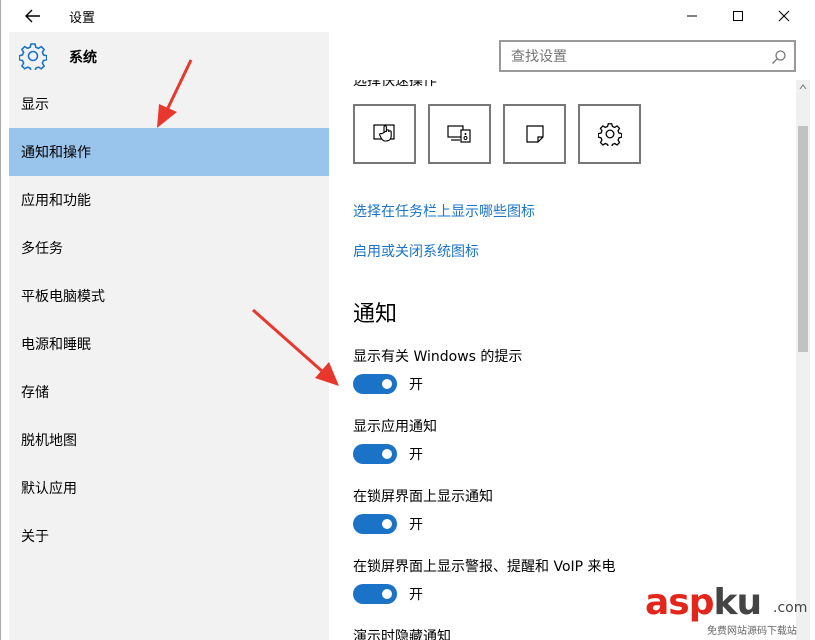 The image size is (815, 640). Describe the element at coordinates (779, 57) in the screenshot. I see `search-icon` at that location.